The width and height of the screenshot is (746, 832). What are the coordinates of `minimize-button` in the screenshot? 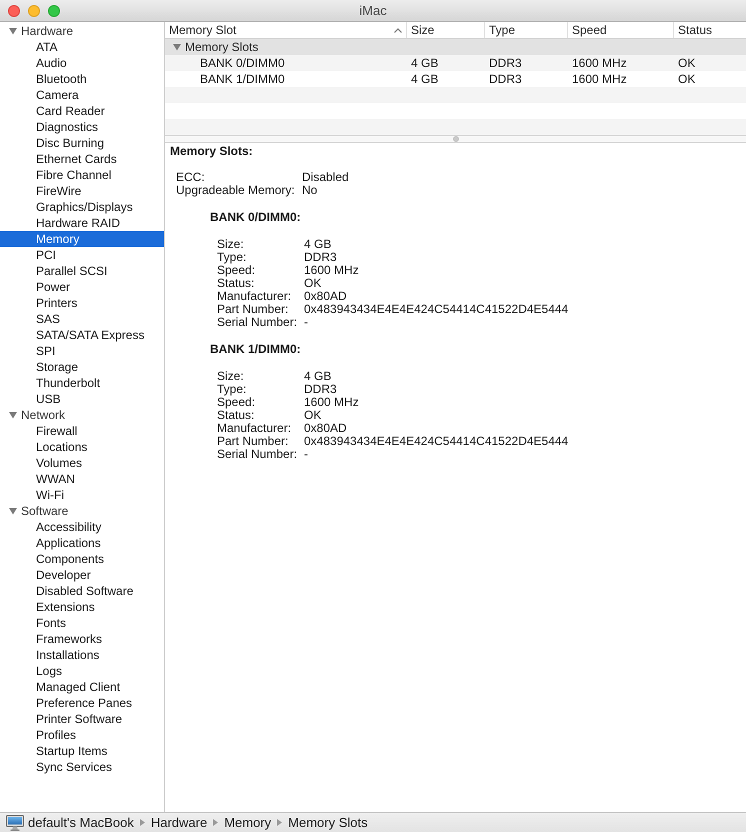 It's located at (34, 11).